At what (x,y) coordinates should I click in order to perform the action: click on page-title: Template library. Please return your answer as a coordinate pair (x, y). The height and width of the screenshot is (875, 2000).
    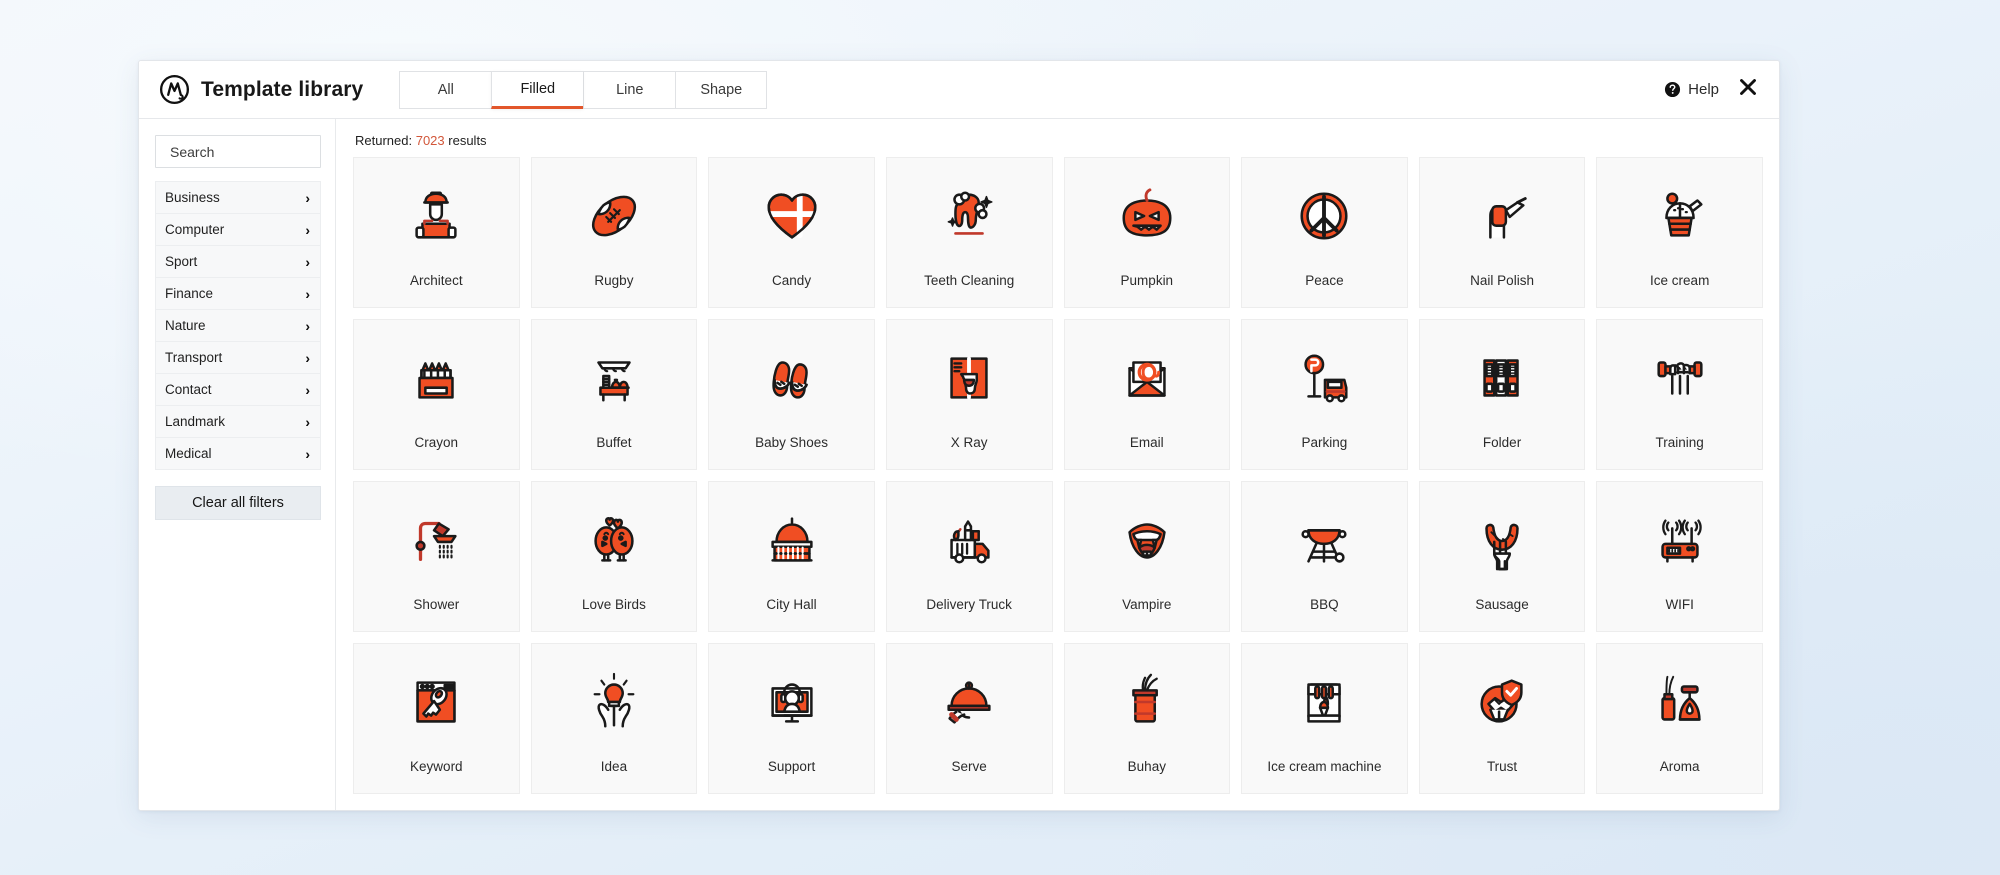
    Looking at the image, I should click on (282, 89).